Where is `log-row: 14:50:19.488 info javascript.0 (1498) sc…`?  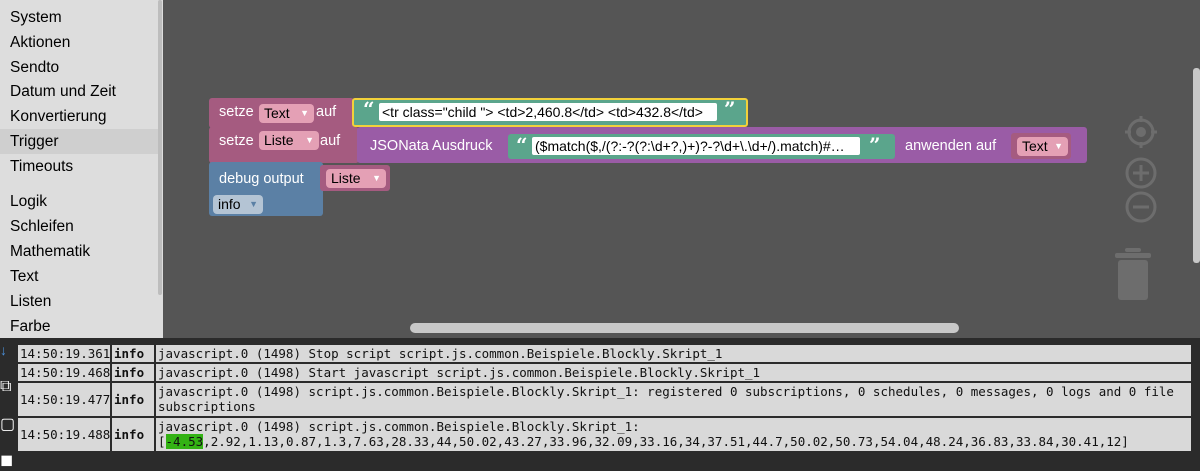 log-row: 14:50:19.488 info javascript.0 (1498) sc… is located at coordinates (604, 434).